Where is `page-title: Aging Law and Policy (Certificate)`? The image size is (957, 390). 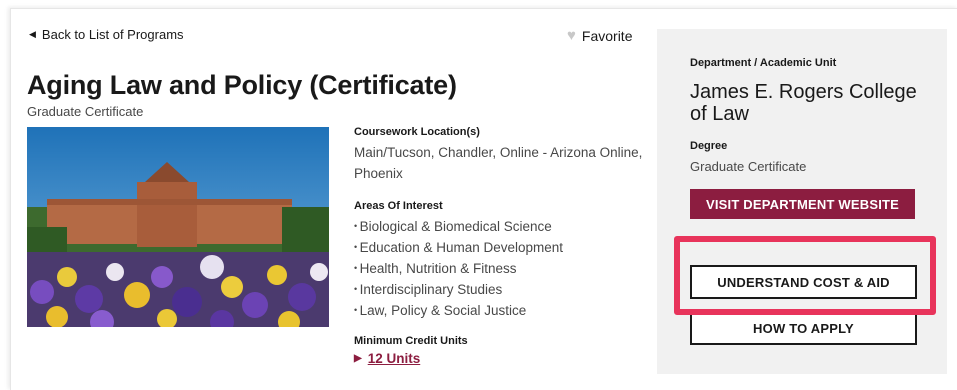
page-title: Aging Law and Policy (Certificate) is located at coordinates (242, 85).